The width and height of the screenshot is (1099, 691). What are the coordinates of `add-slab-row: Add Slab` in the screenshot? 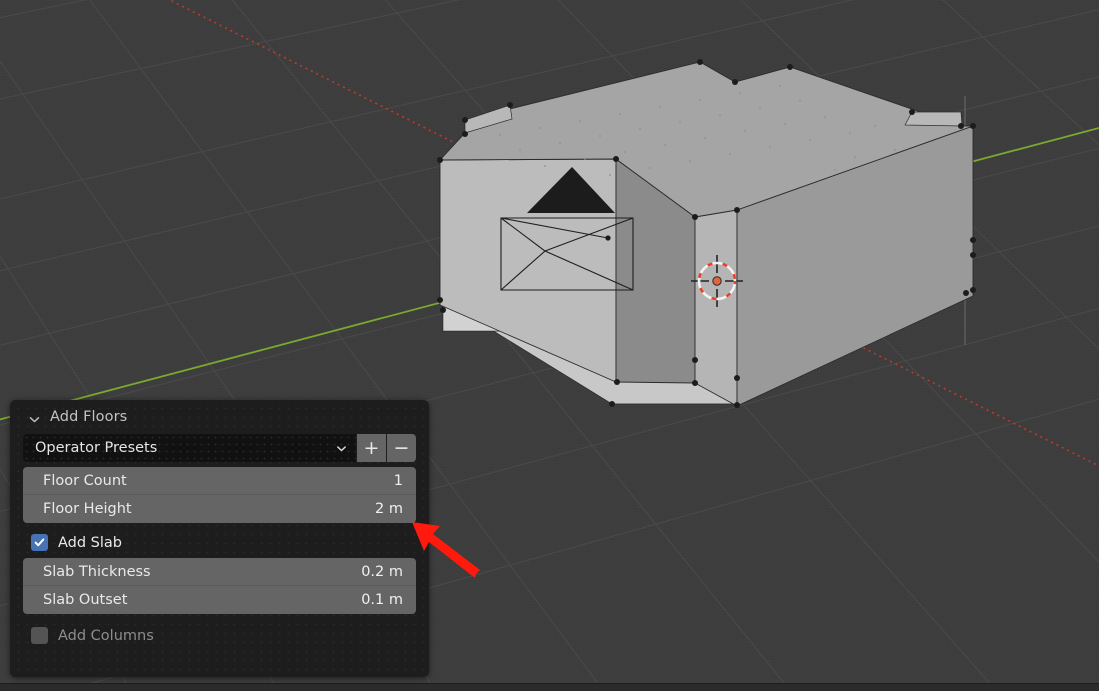 It's located at (219, 542).